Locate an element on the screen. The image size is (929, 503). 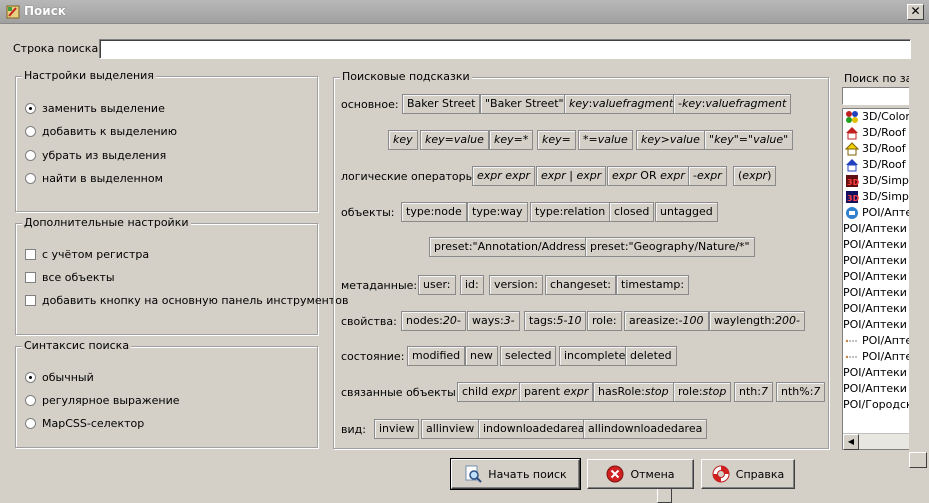
hint-chip: inview is located at coordinates (397, 429).